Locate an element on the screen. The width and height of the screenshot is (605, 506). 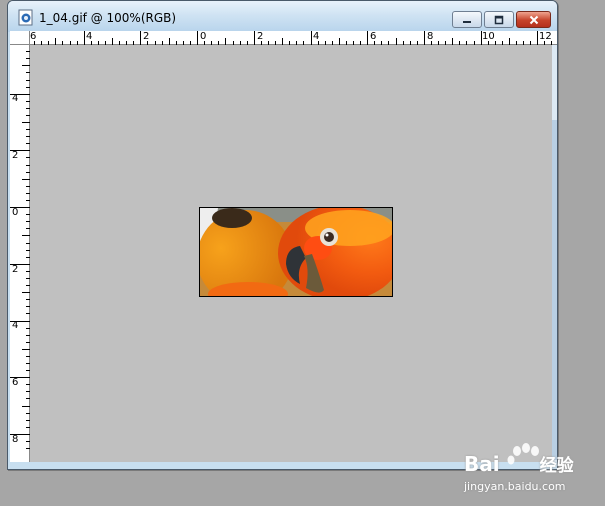
watermark-brand: Bai 经验 is located at coordinates (519, 463).